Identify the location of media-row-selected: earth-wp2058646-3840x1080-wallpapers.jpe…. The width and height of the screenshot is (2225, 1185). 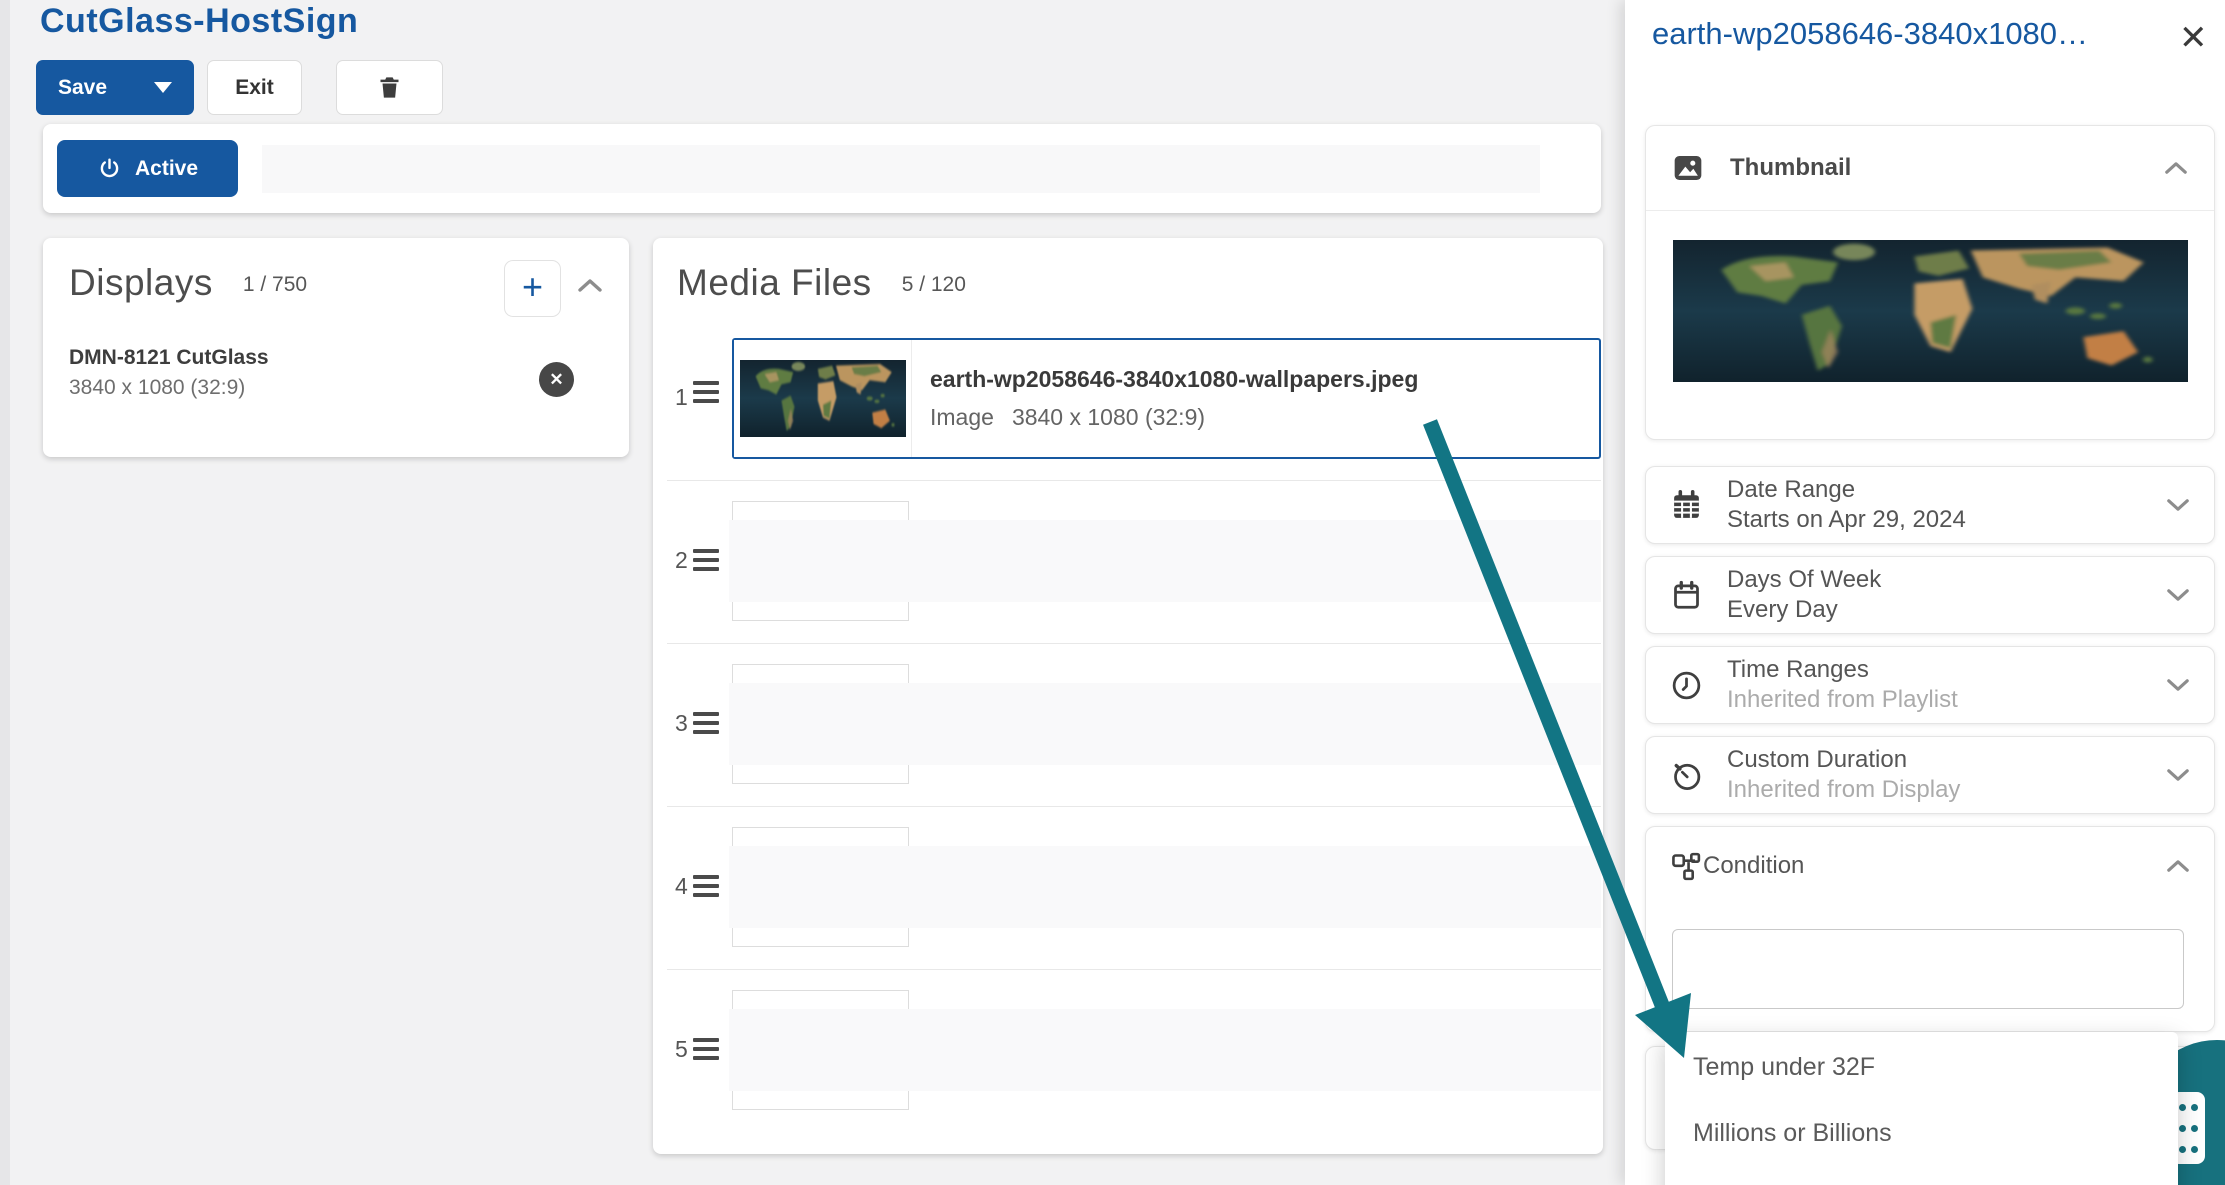
(1166, 398).